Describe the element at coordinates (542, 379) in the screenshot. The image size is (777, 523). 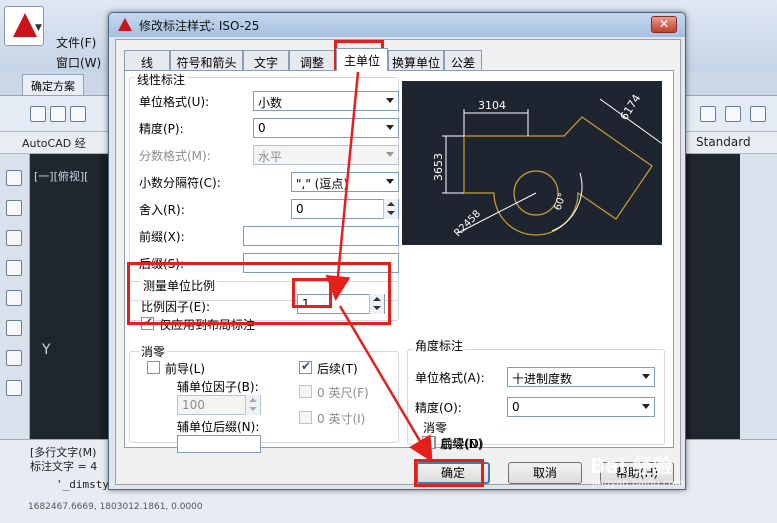
I see `angular-unit-format-value: 十进制度数` at that location.